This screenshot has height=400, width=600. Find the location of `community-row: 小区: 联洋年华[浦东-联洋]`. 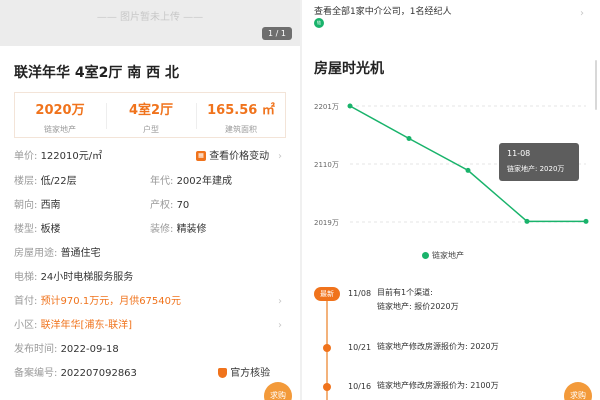

community-row: 小区: 联洋年华[浦东-联洋] is located at coordinates (73, 326).